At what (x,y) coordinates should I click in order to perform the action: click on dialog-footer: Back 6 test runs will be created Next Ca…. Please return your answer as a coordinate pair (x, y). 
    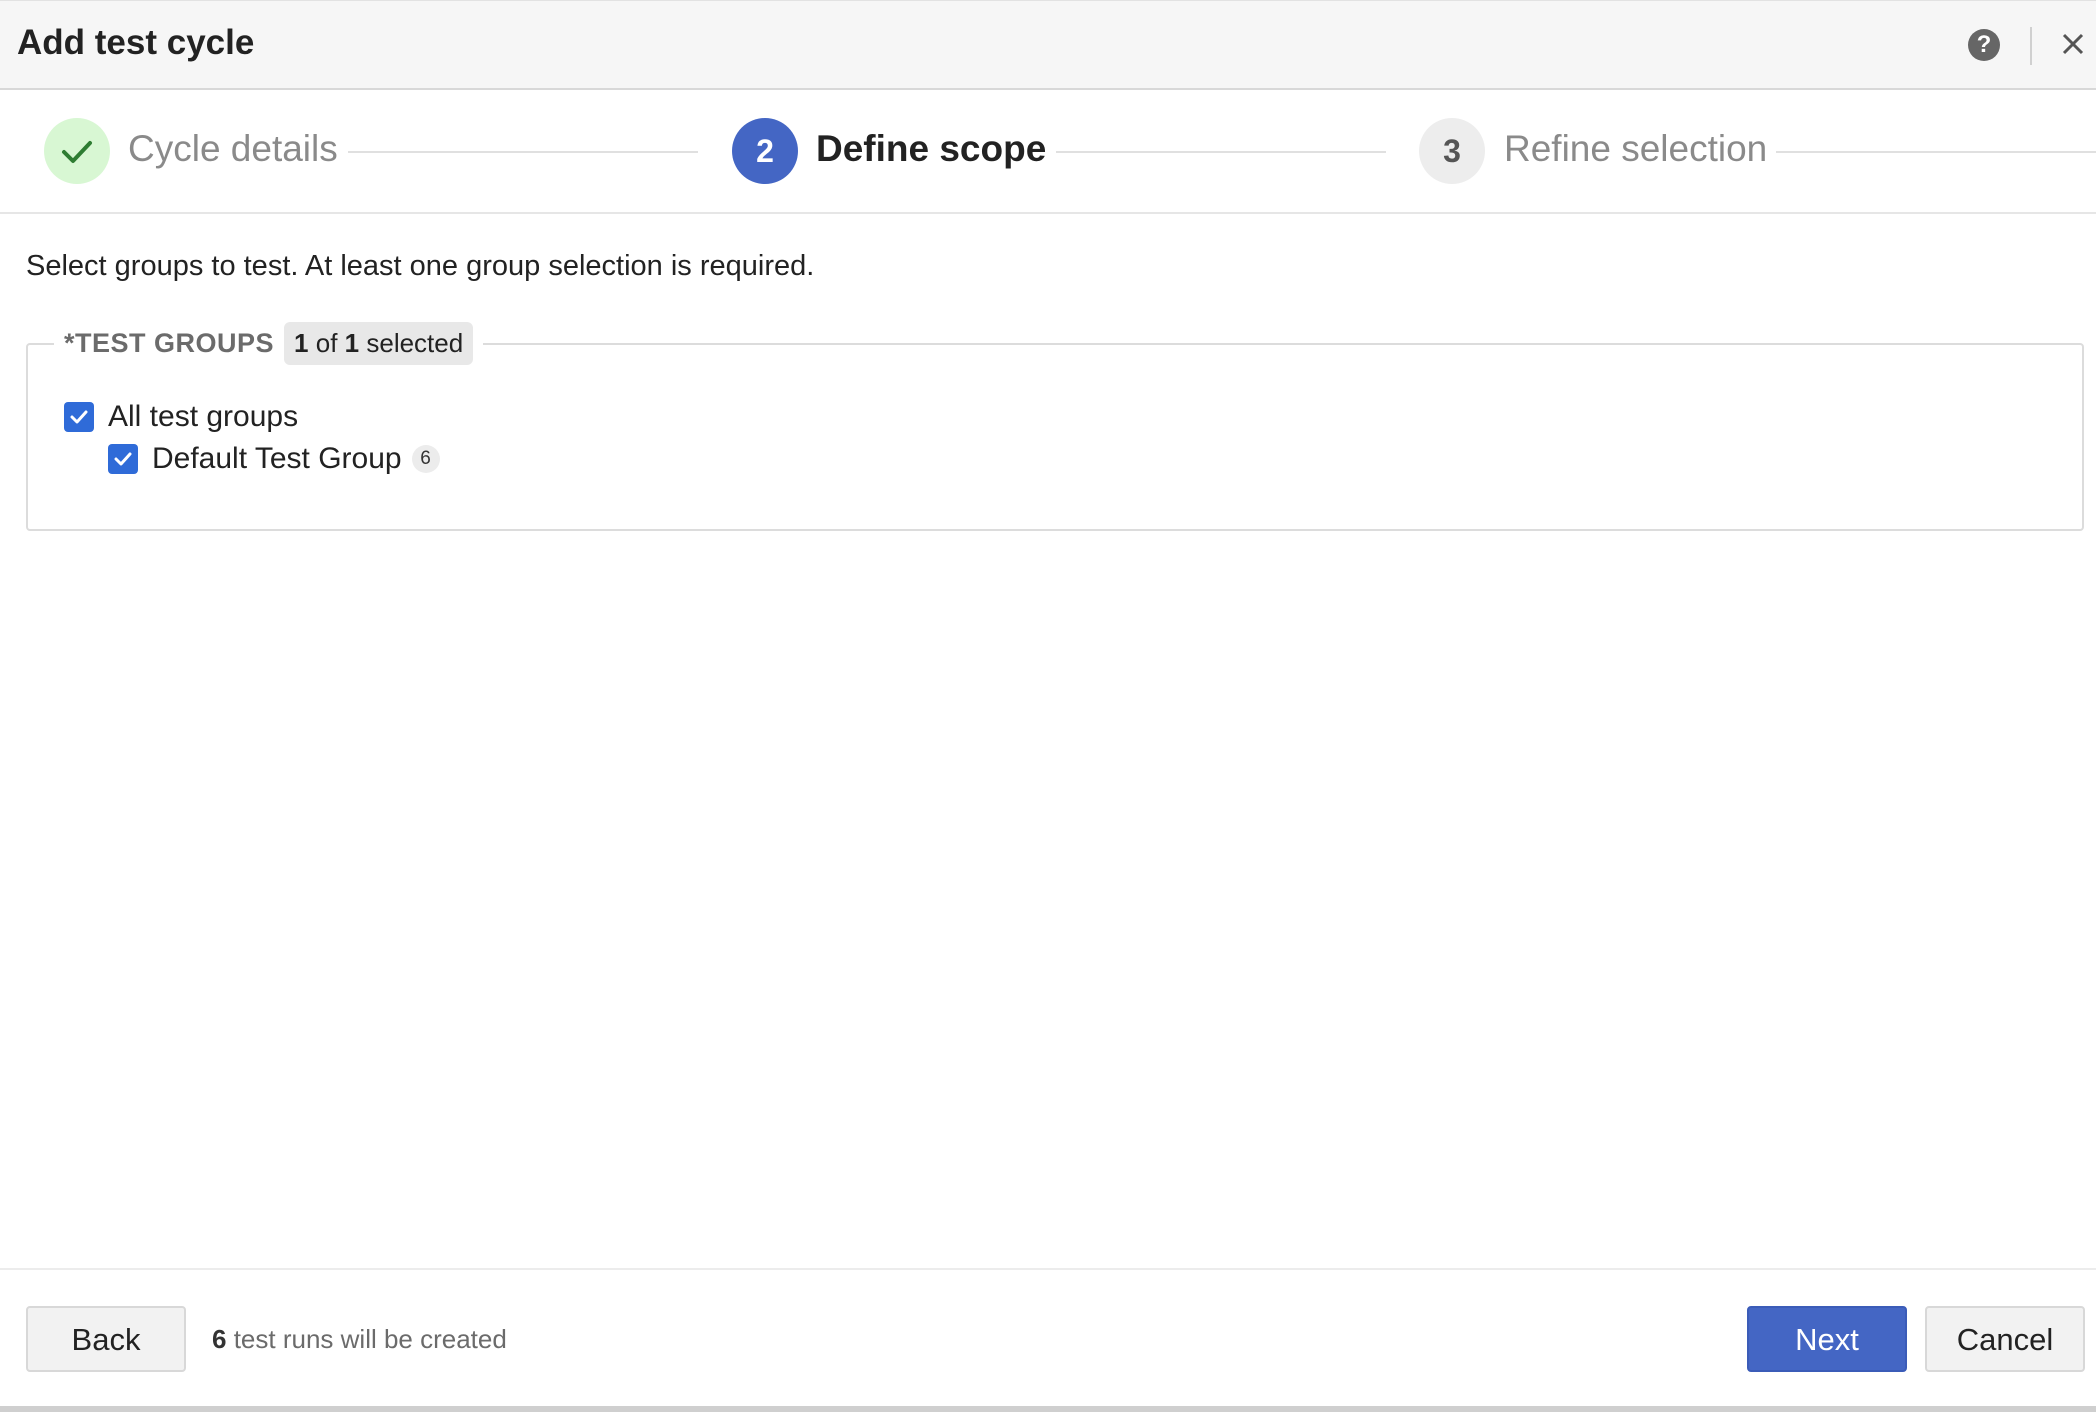
    Looking at the image, I should click on (1048, 1340).